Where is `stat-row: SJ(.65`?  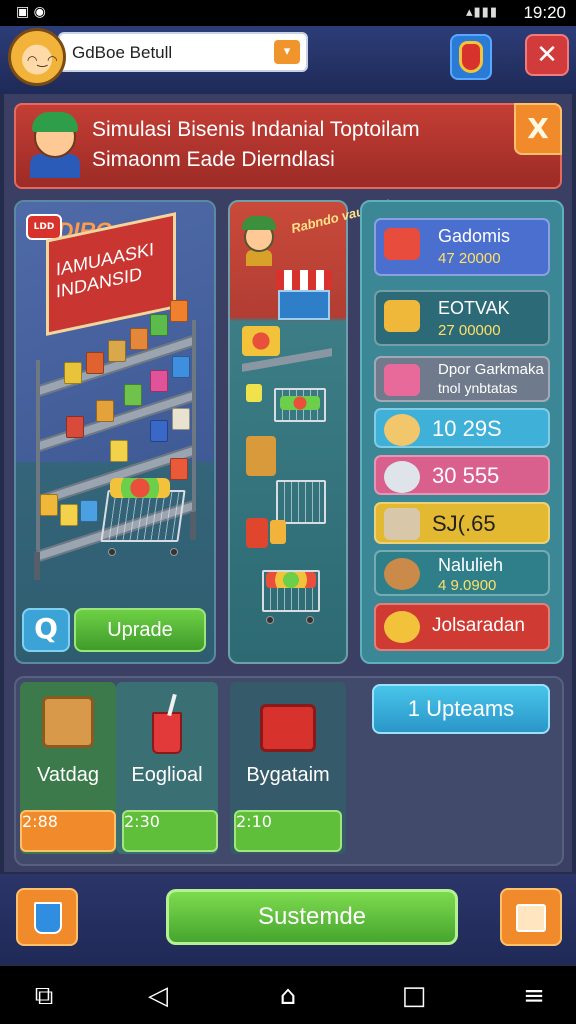 stat-row: SJ(.65 is located at coordinates (462, 523).